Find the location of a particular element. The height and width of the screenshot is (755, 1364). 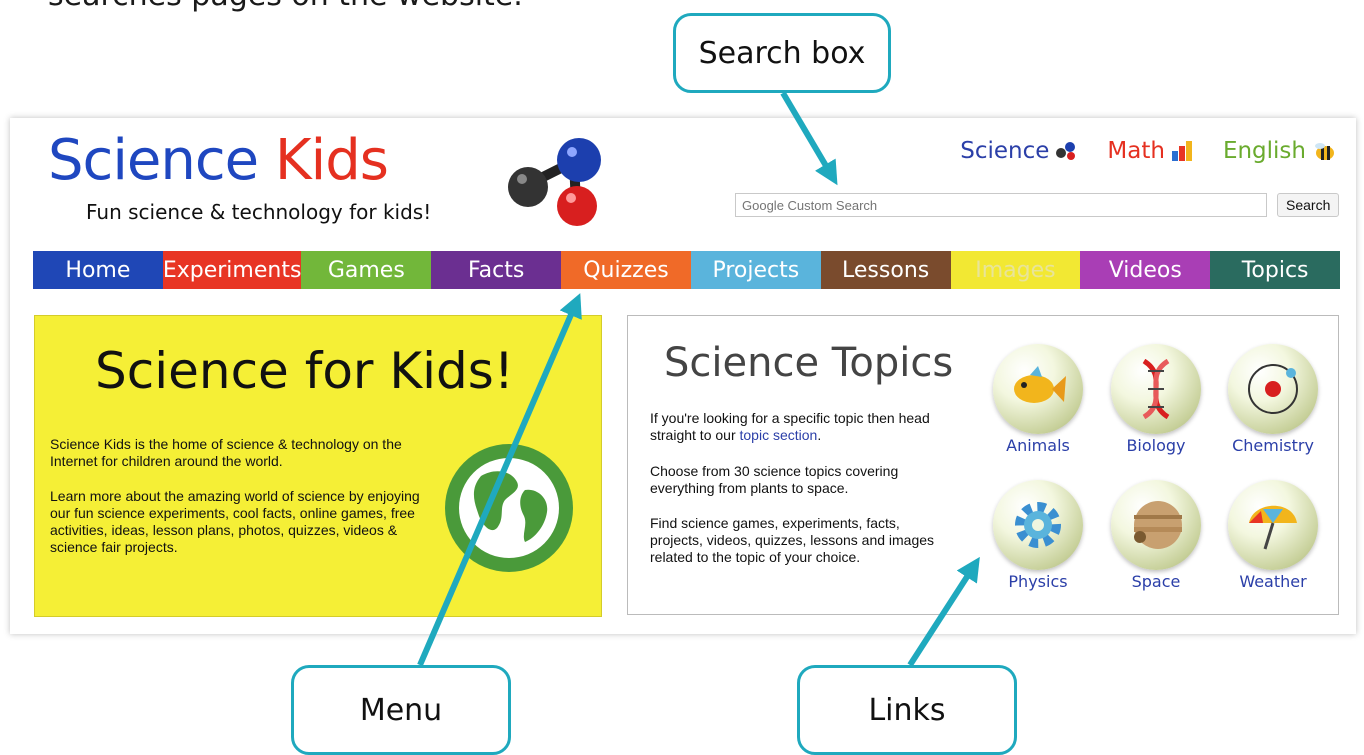

search-bar: Search is located at coordinates (1037, 205).